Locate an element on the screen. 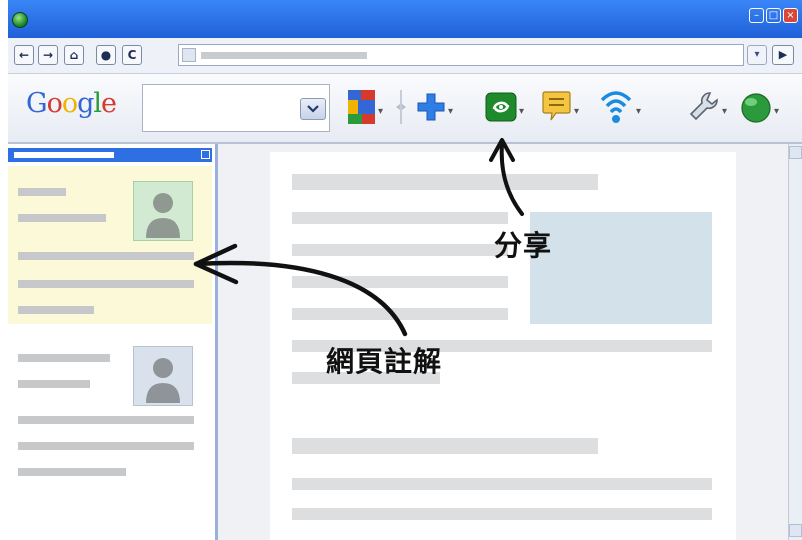  annotation-callout-label: 網頁註解 is located at coordinates (384, 361).